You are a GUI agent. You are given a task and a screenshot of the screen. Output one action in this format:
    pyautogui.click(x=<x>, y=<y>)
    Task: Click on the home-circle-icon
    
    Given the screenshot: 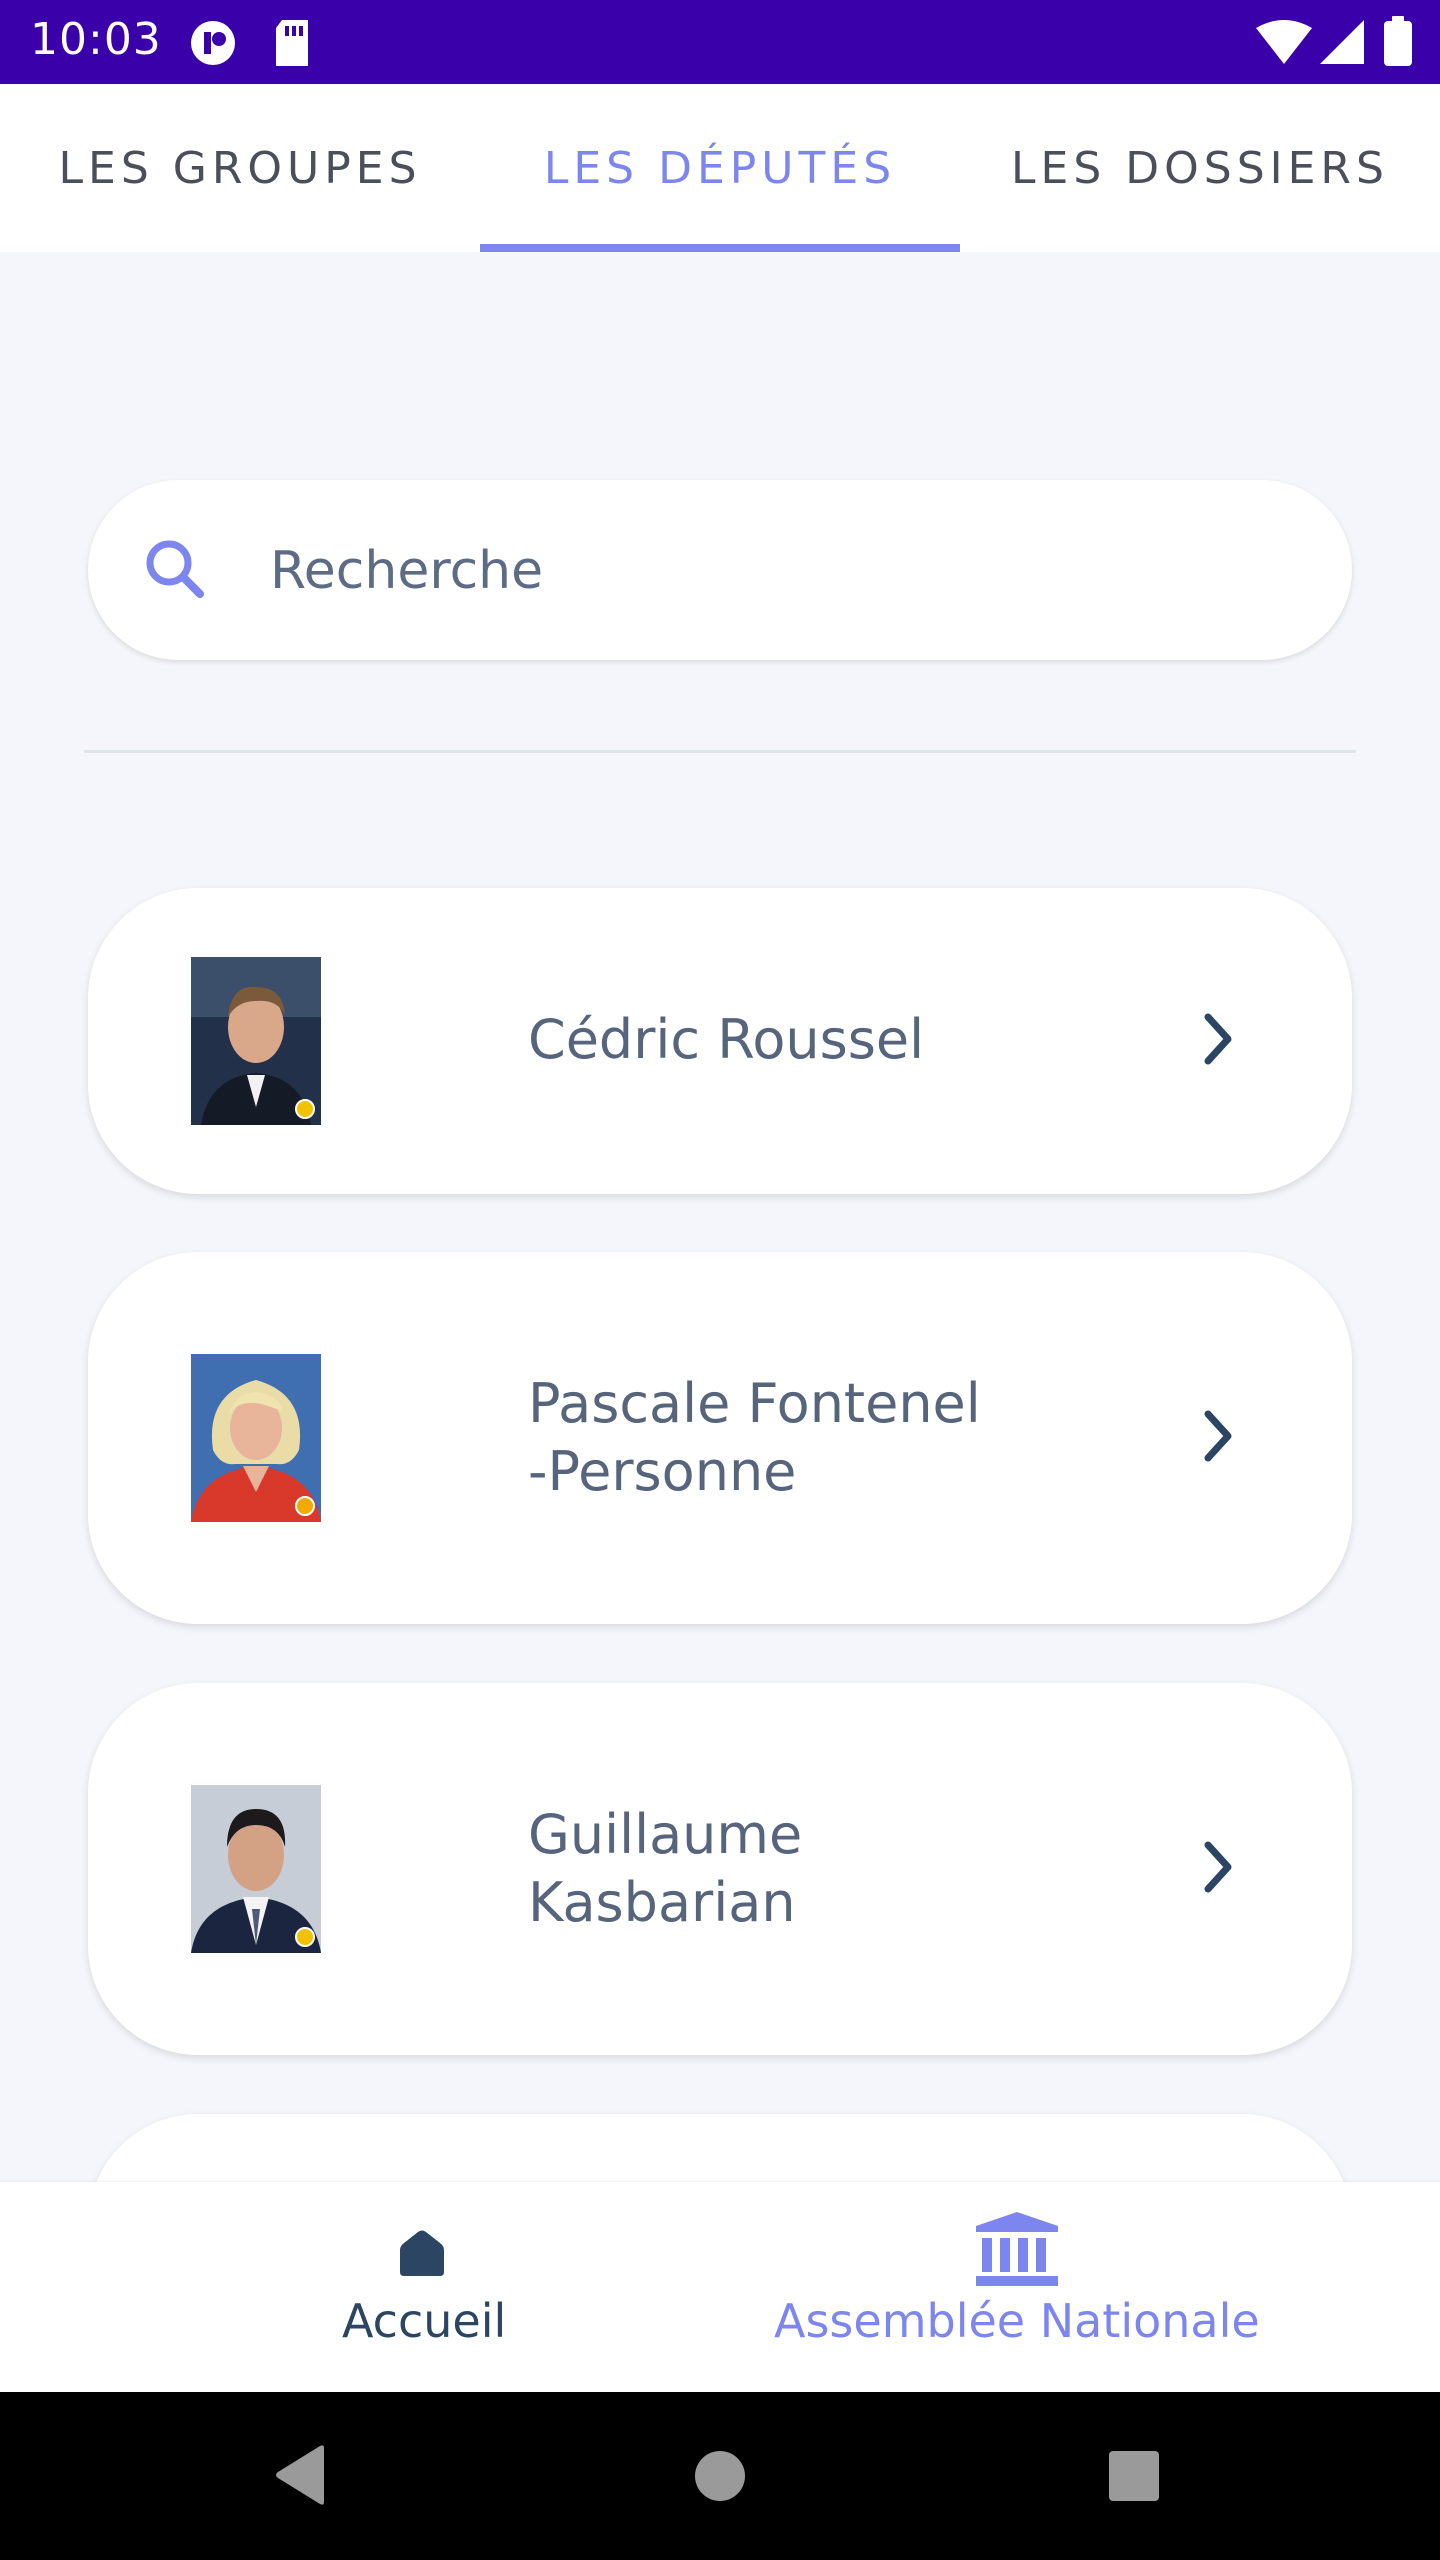 What is the action you would take?
    pyautogui.click(x=720, y=2478)
    